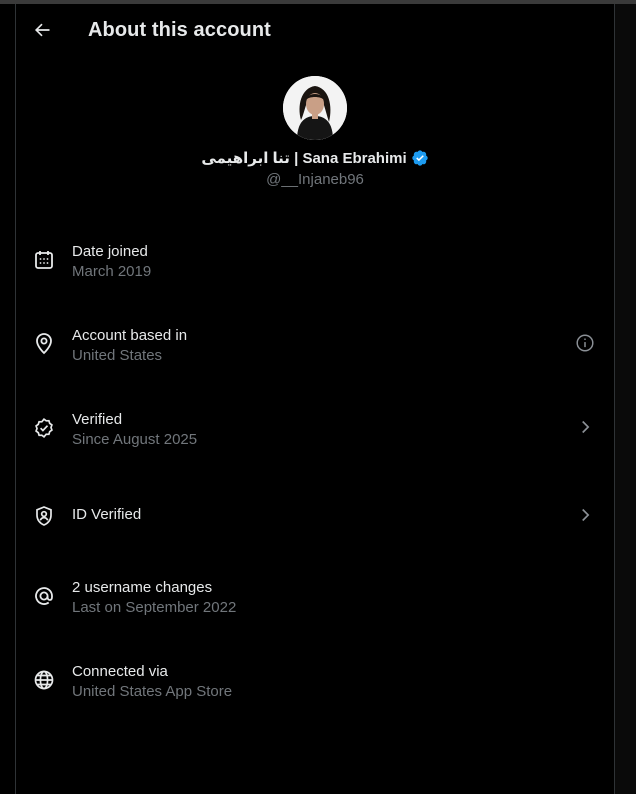  I want to click on item-subtitle: Since August 2025, so click(135, 439).